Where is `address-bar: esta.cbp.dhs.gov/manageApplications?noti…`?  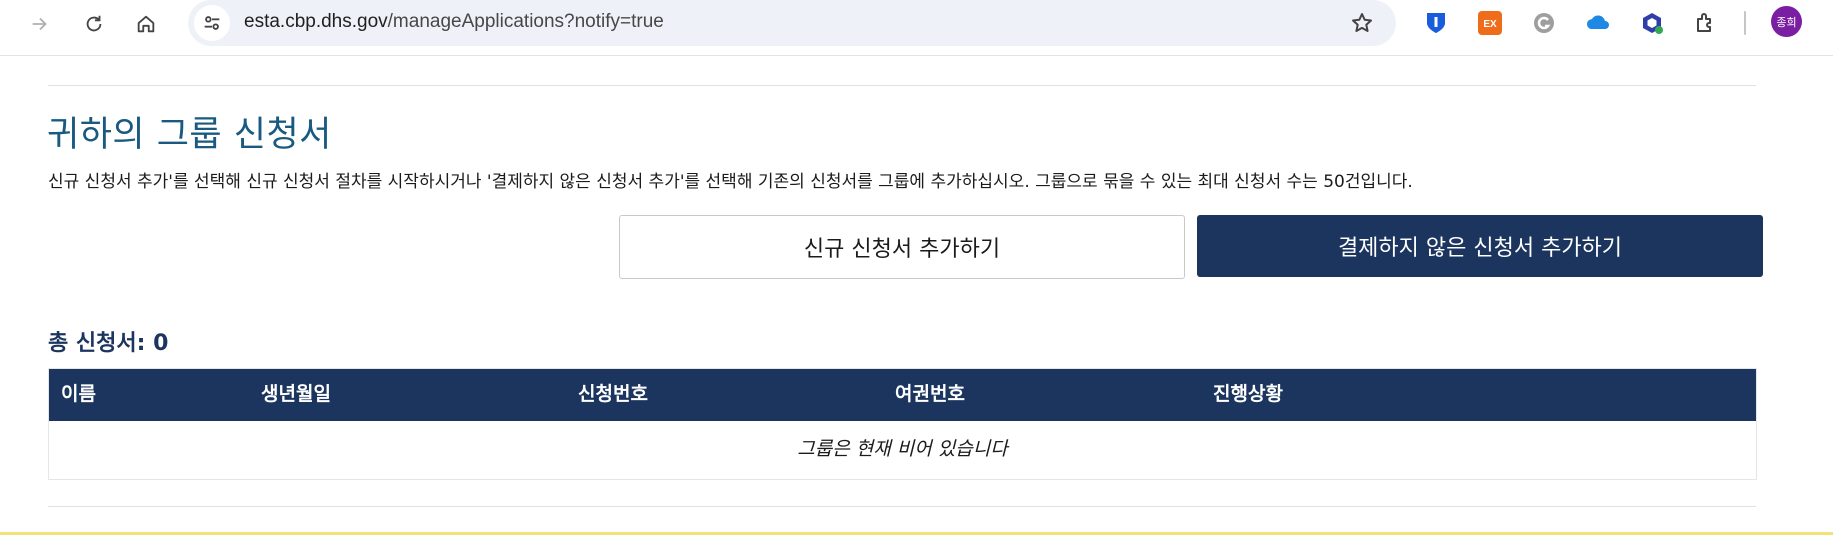
address-bar: esta.cbp.dhs.gov/manageApplications?noti… is located at coordinates (792, 23).